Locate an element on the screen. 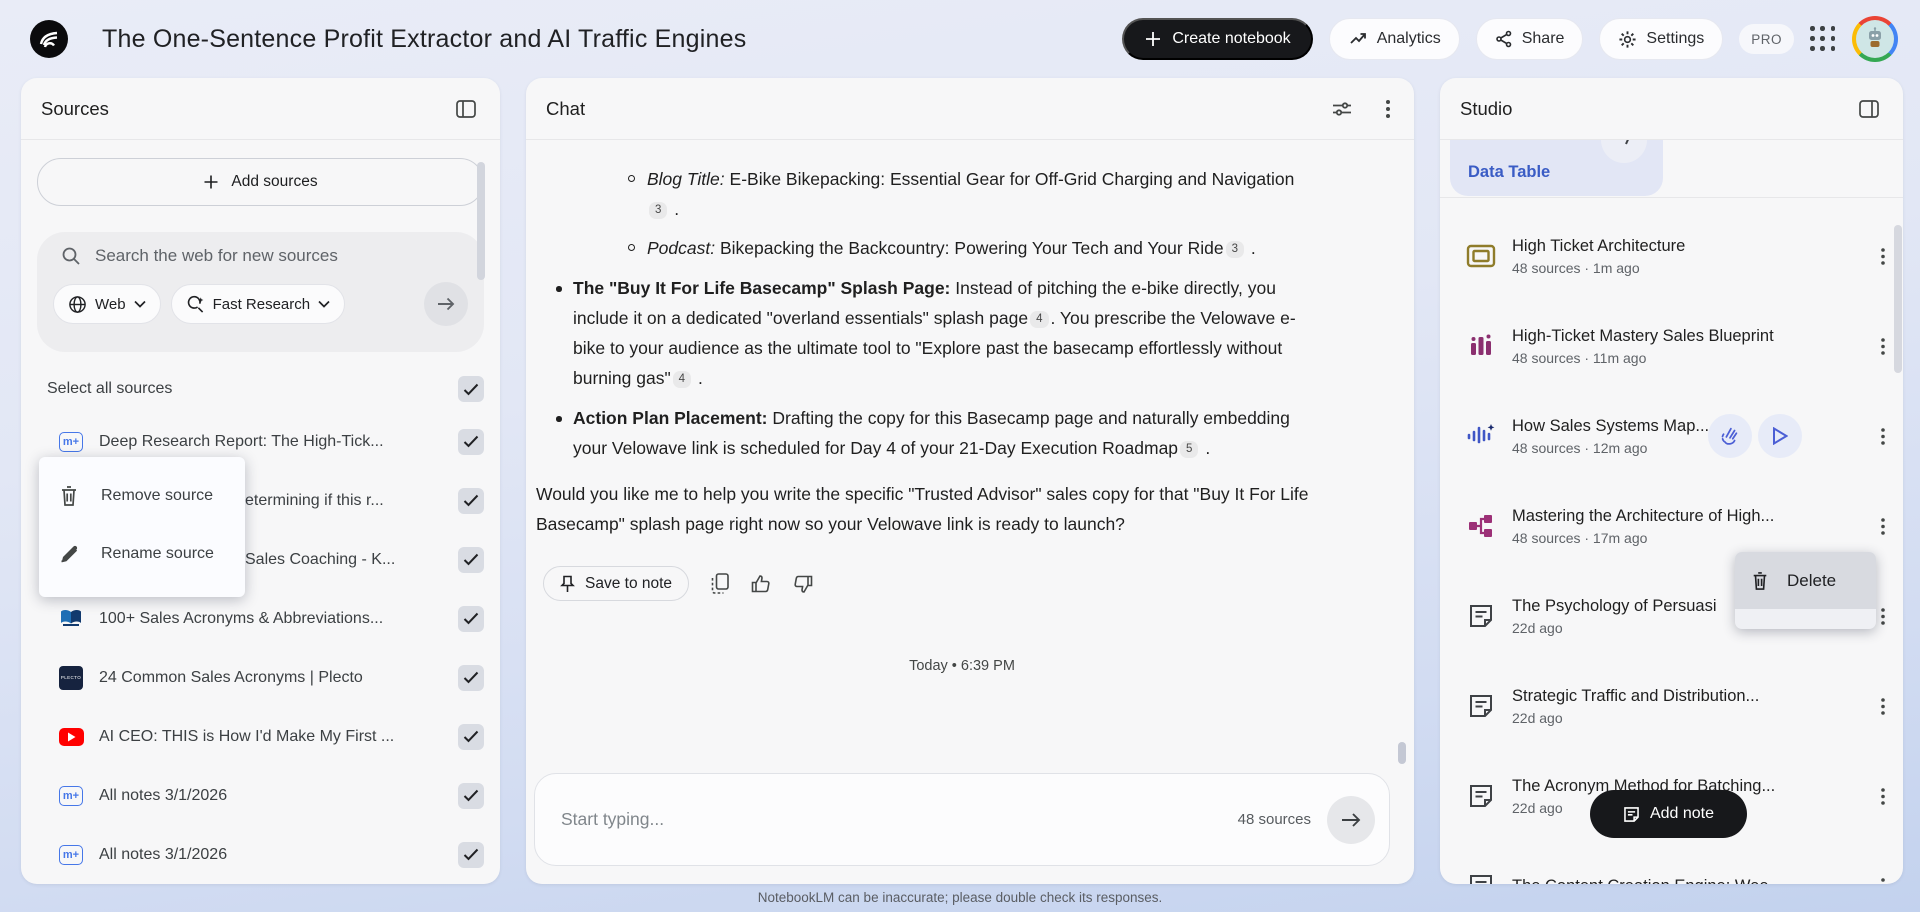  plecto-favicon: PLECTO is located at coordinates (71, 677).